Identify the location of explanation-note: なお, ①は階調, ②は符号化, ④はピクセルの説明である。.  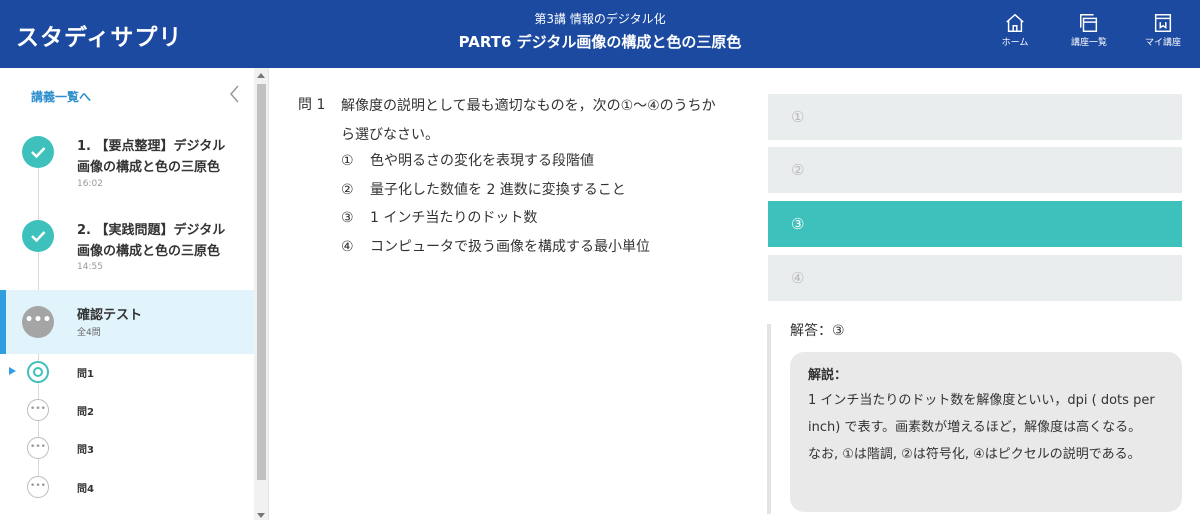
(974, 454).